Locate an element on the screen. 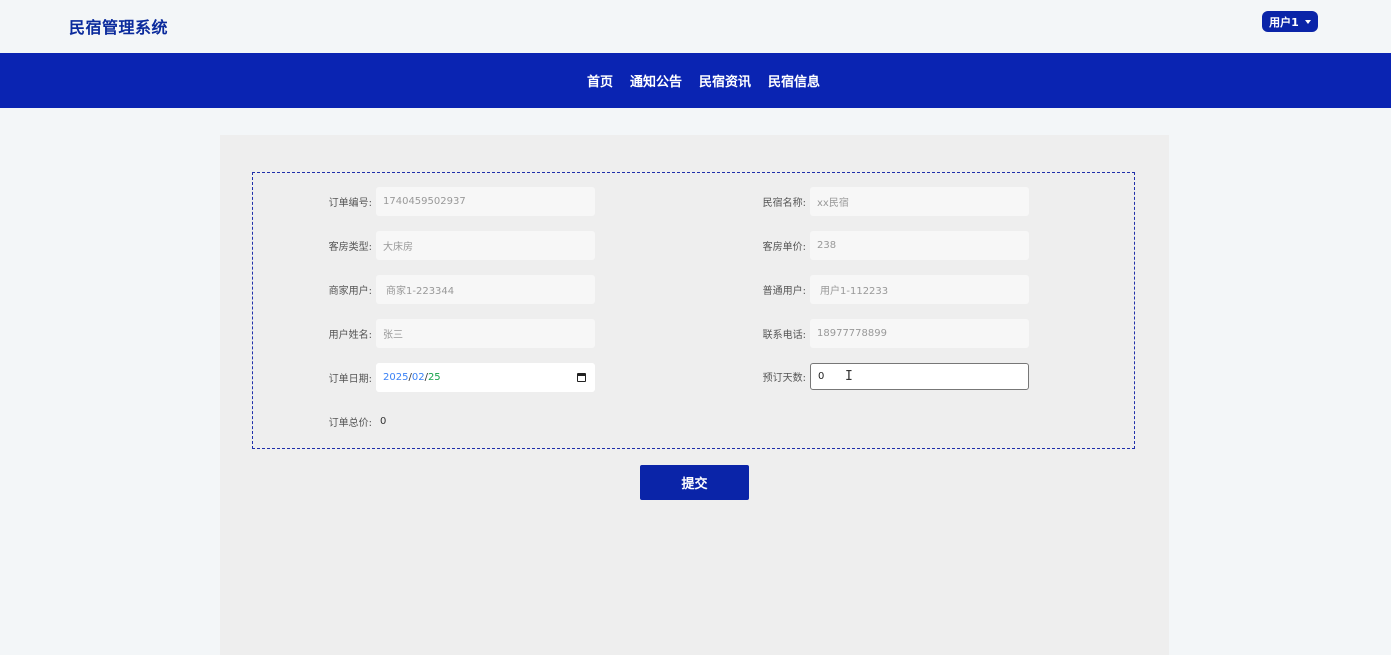 Image resolution: width=1391 pixels, height=655 pixels. nav-item-notices: 通知公告 is located at coordinates (656, 80).